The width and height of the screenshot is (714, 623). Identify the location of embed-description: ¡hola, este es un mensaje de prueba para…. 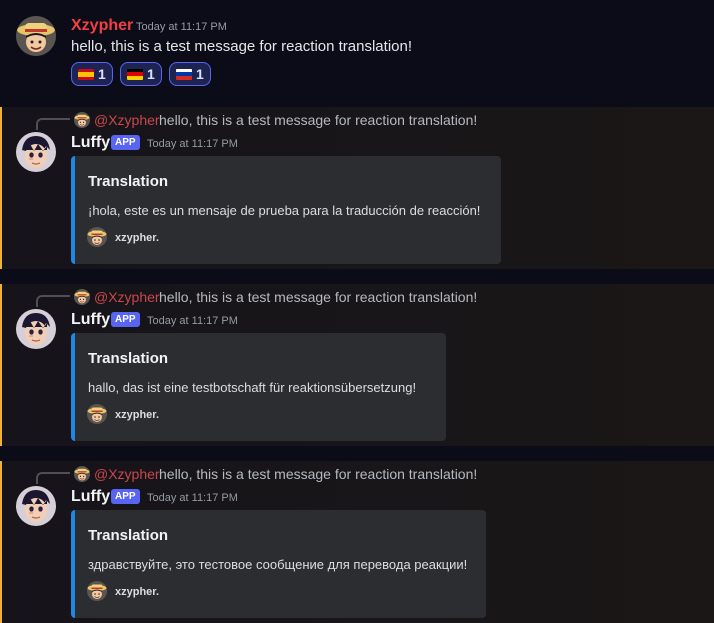
(284, 210).